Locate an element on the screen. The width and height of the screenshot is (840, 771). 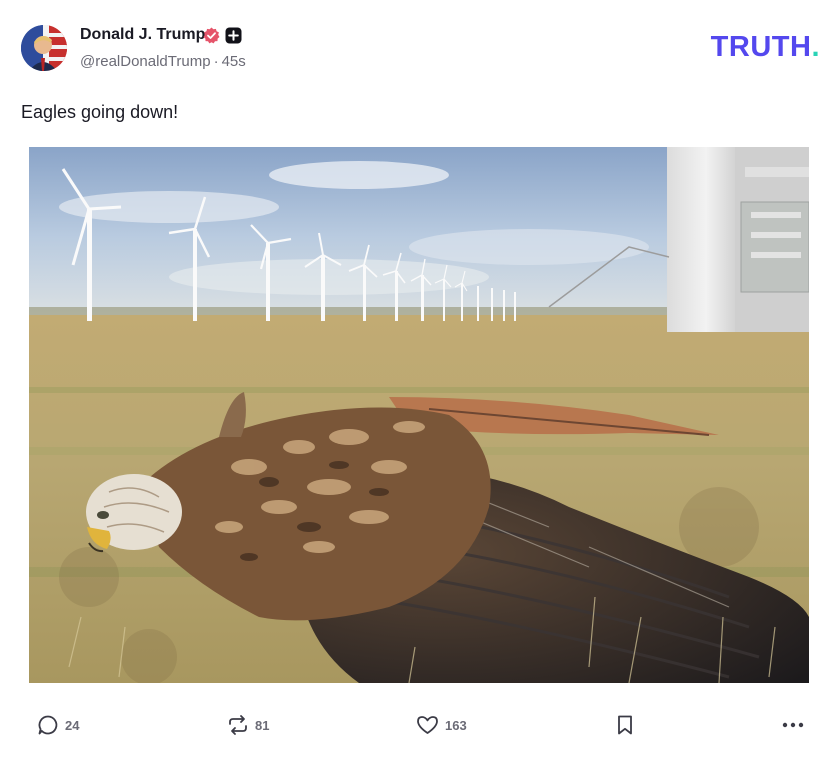
author-avatar is located at coordinates (44, 48).